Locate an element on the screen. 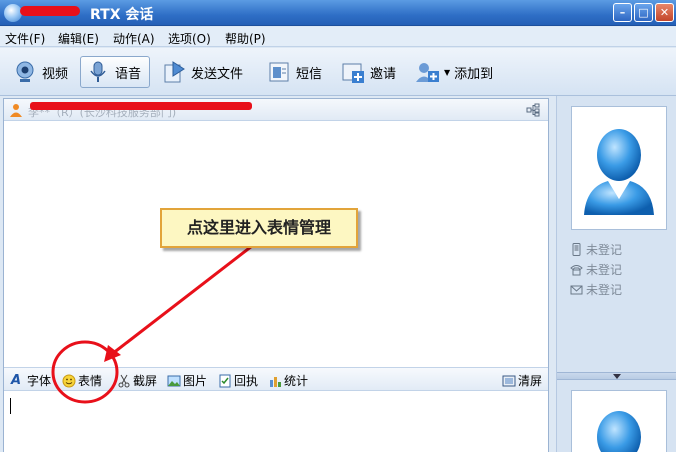 Image resolution: width=676 pixels, height=452 pixels. text-caret is located at coordinates (10, 406).